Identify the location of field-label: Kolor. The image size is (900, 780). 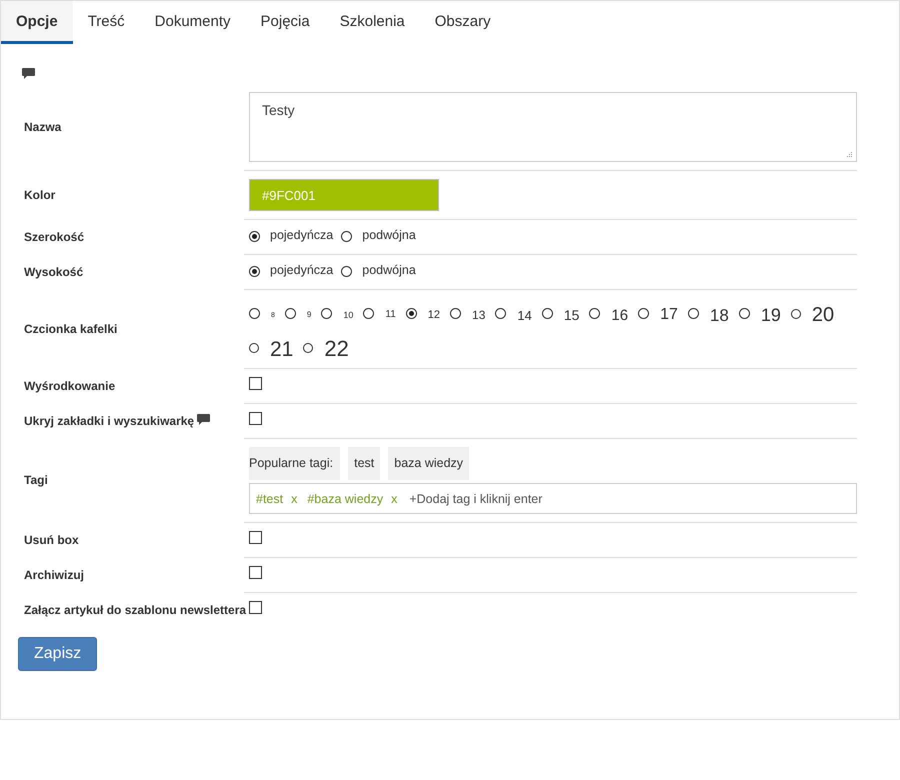
(40, 195).